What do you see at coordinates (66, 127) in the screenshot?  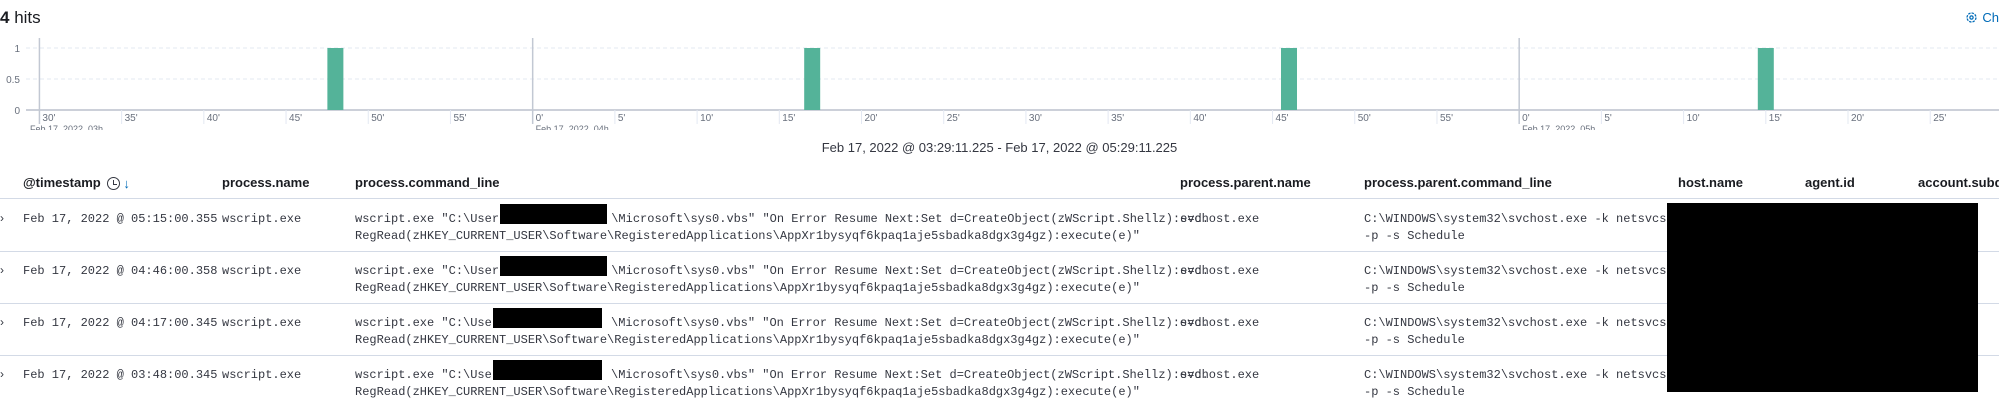 I see `hour-label: Feb 17, 2022, 03h` at bounding box center [66, 127].